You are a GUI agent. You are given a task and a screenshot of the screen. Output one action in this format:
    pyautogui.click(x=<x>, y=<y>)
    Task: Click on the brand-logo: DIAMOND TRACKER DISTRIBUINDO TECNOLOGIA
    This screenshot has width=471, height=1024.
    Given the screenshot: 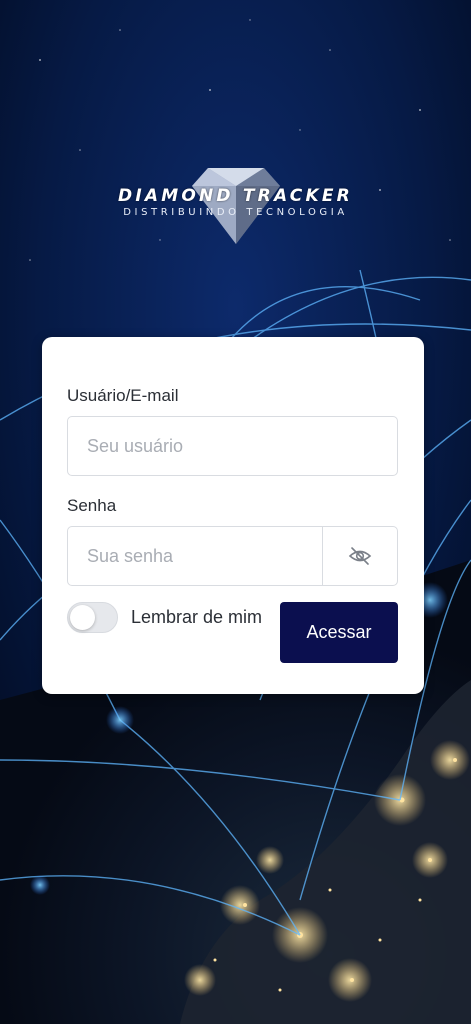 What is the action you would take?
    pyautogui.click(x=235, y=205)
    